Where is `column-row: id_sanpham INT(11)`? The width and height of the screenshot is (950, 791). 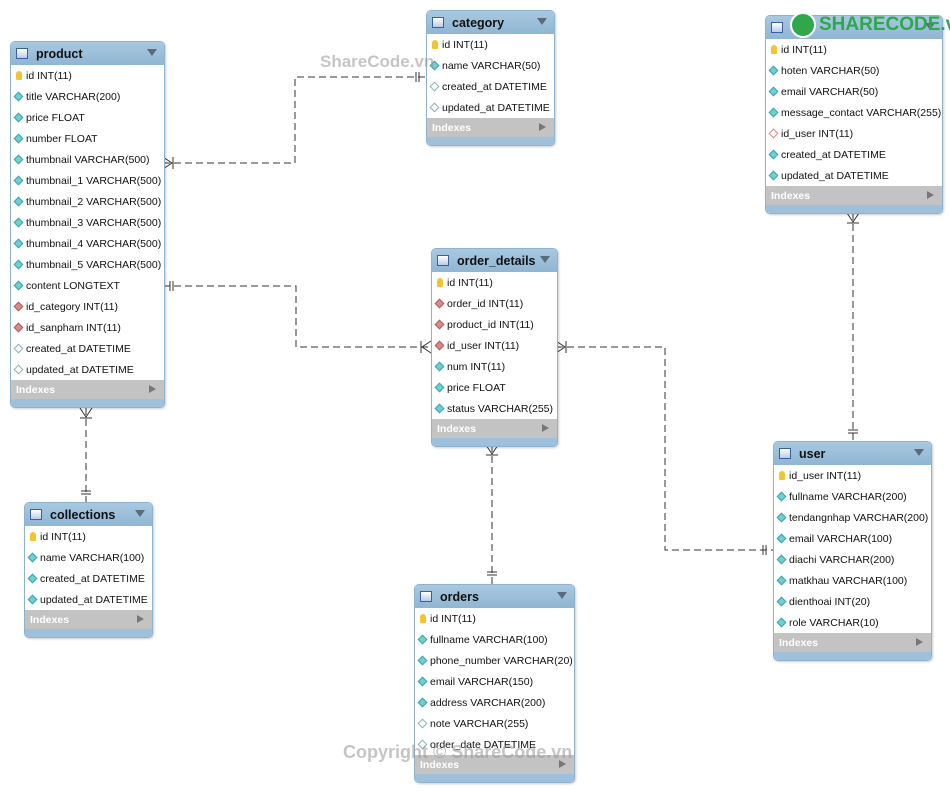
column-row: id_sanpham INT(11) is located at coordinates (87, 327).